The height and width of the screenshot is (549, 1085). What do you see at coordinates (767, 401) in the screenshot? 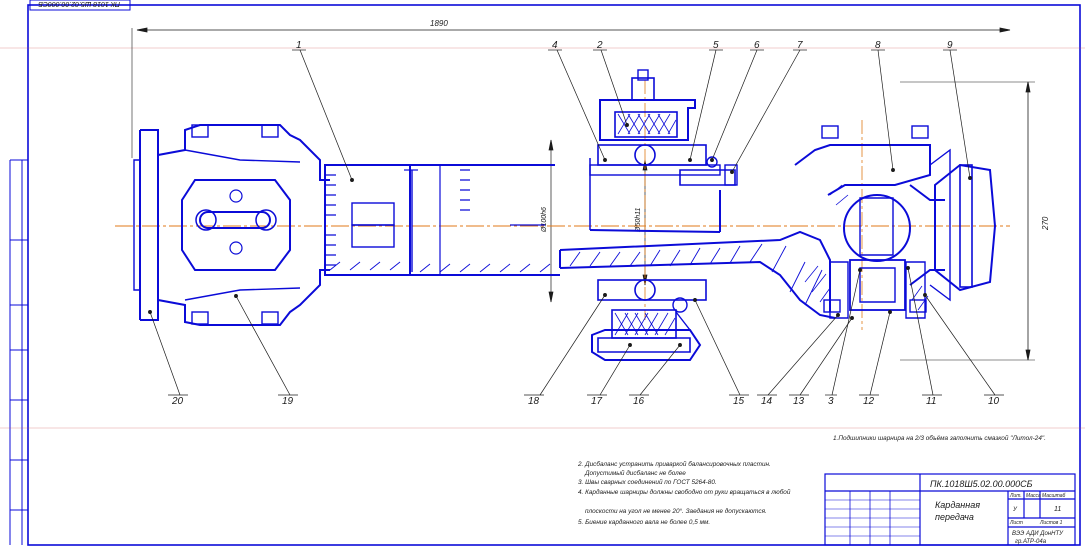
I see `callout-14: 14` at bounding box center [767, 401].